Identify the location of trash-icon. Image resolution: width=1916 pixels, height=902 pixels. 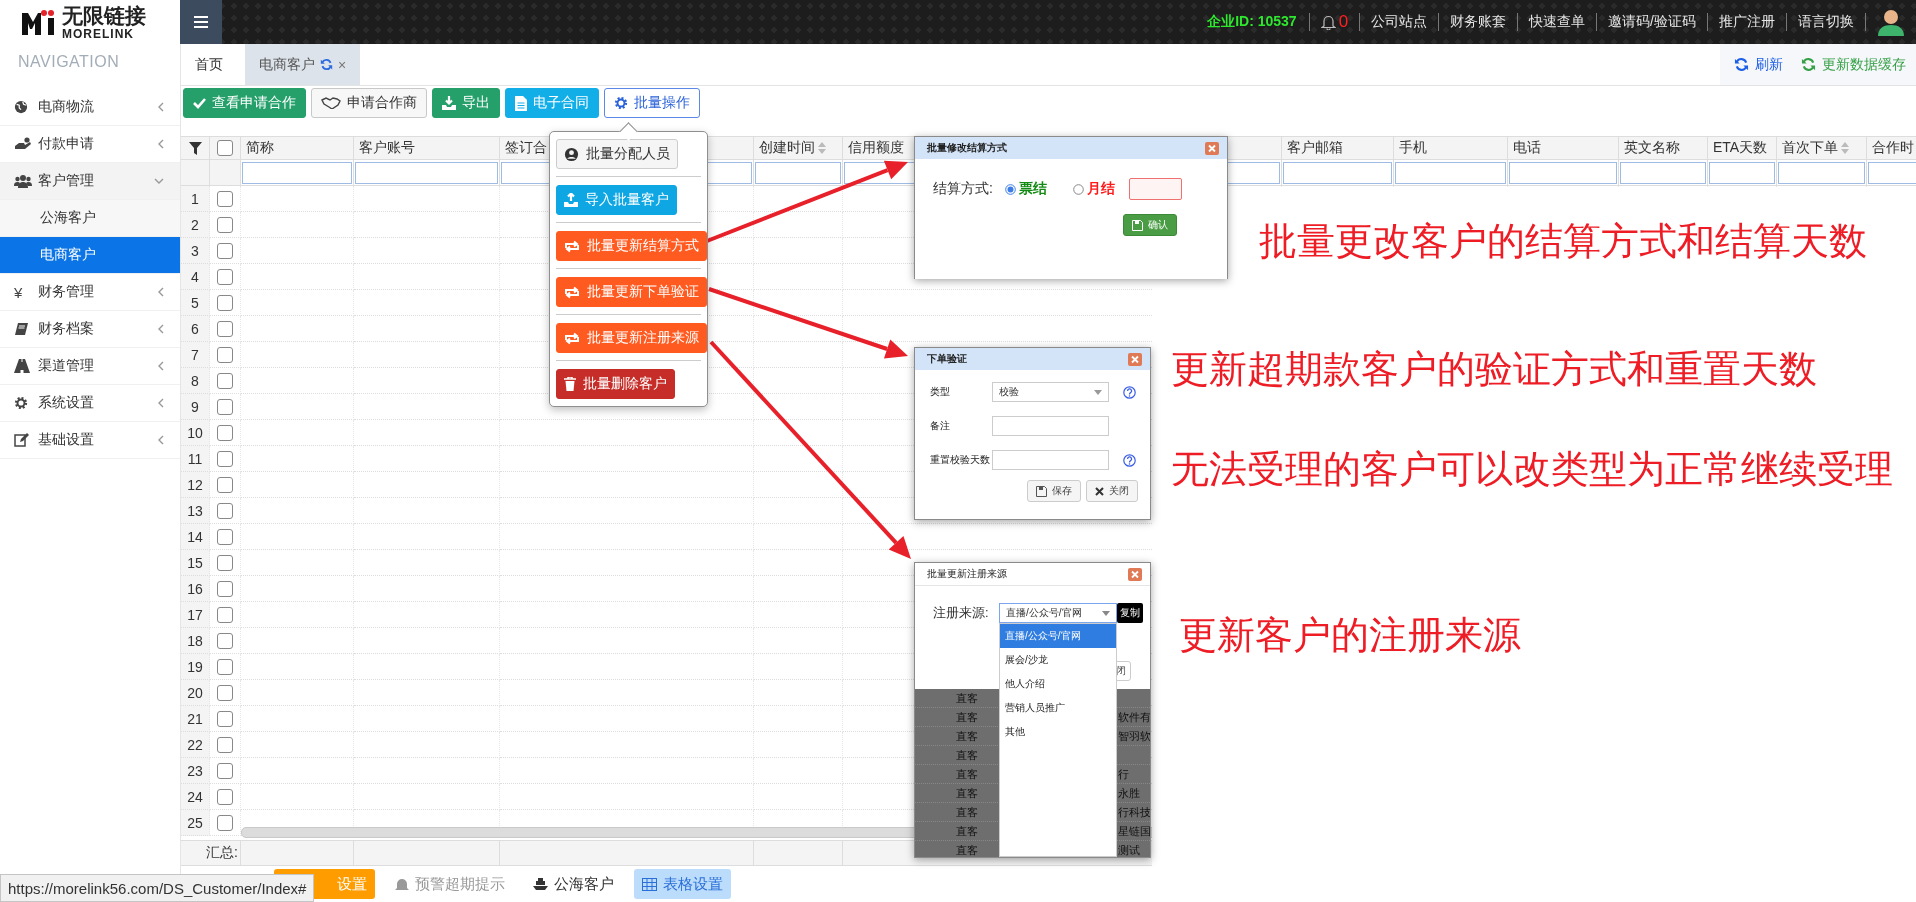
(570, 384).